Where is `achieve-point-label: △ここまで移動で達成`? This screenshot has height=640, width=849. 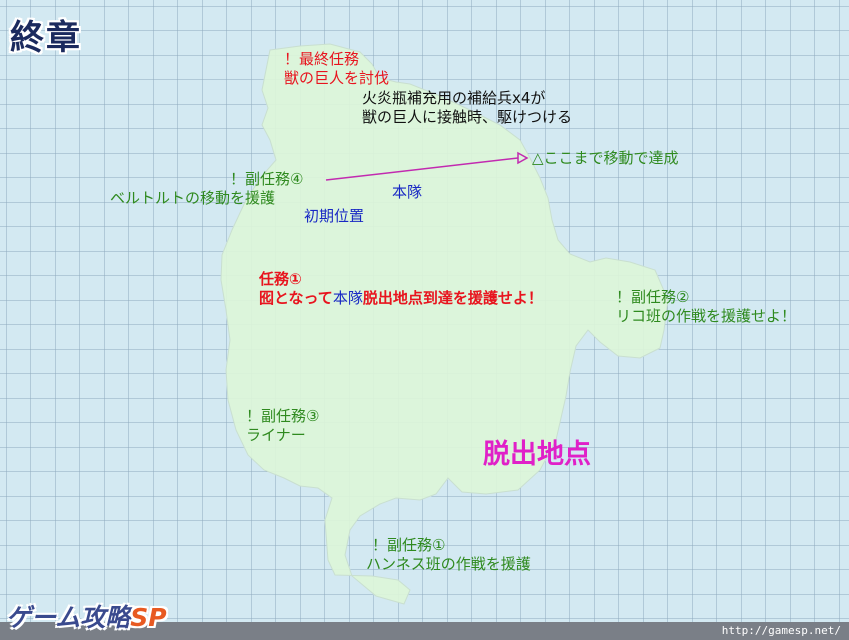
achieve-point-label: △ここまで移動で達成 is located at coordinates (605, 158).